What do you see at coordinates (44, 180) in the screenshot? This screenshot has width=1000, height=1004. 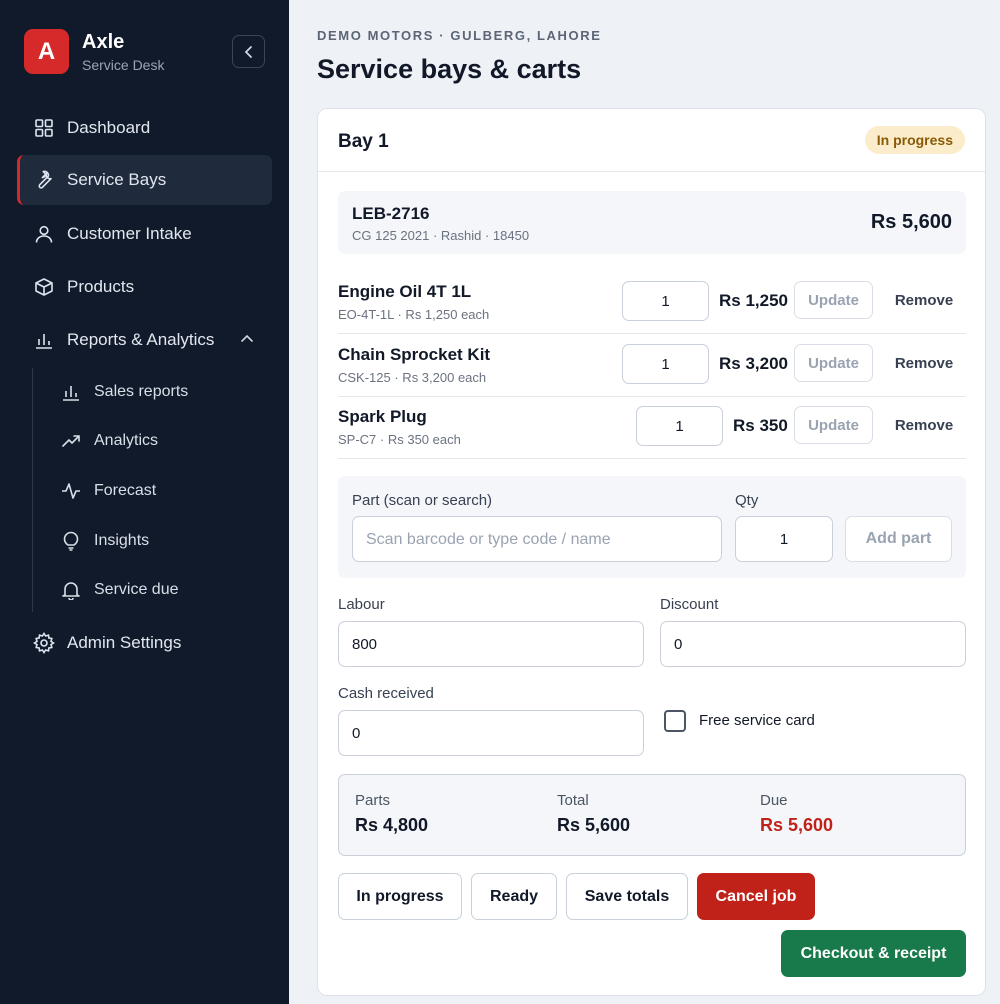 I see `wrench-icon` at bounding box center [44, 180].